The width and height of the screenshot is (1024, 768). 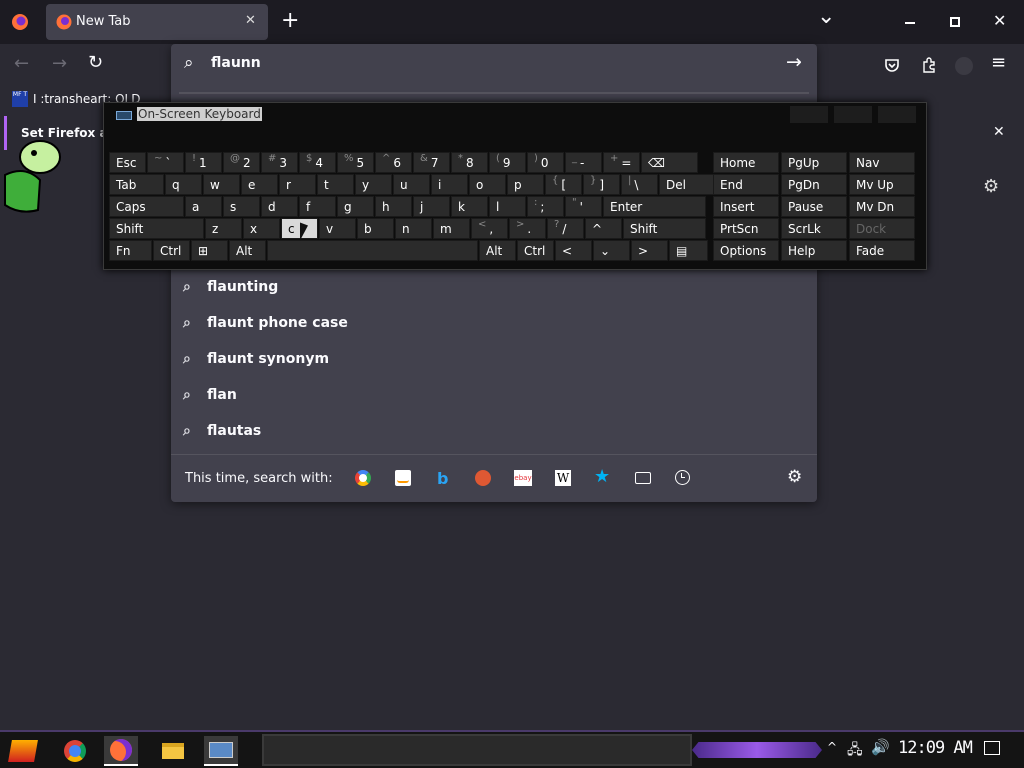 I want to click on ebay-icon: ebay, so click(x=523, y=478).